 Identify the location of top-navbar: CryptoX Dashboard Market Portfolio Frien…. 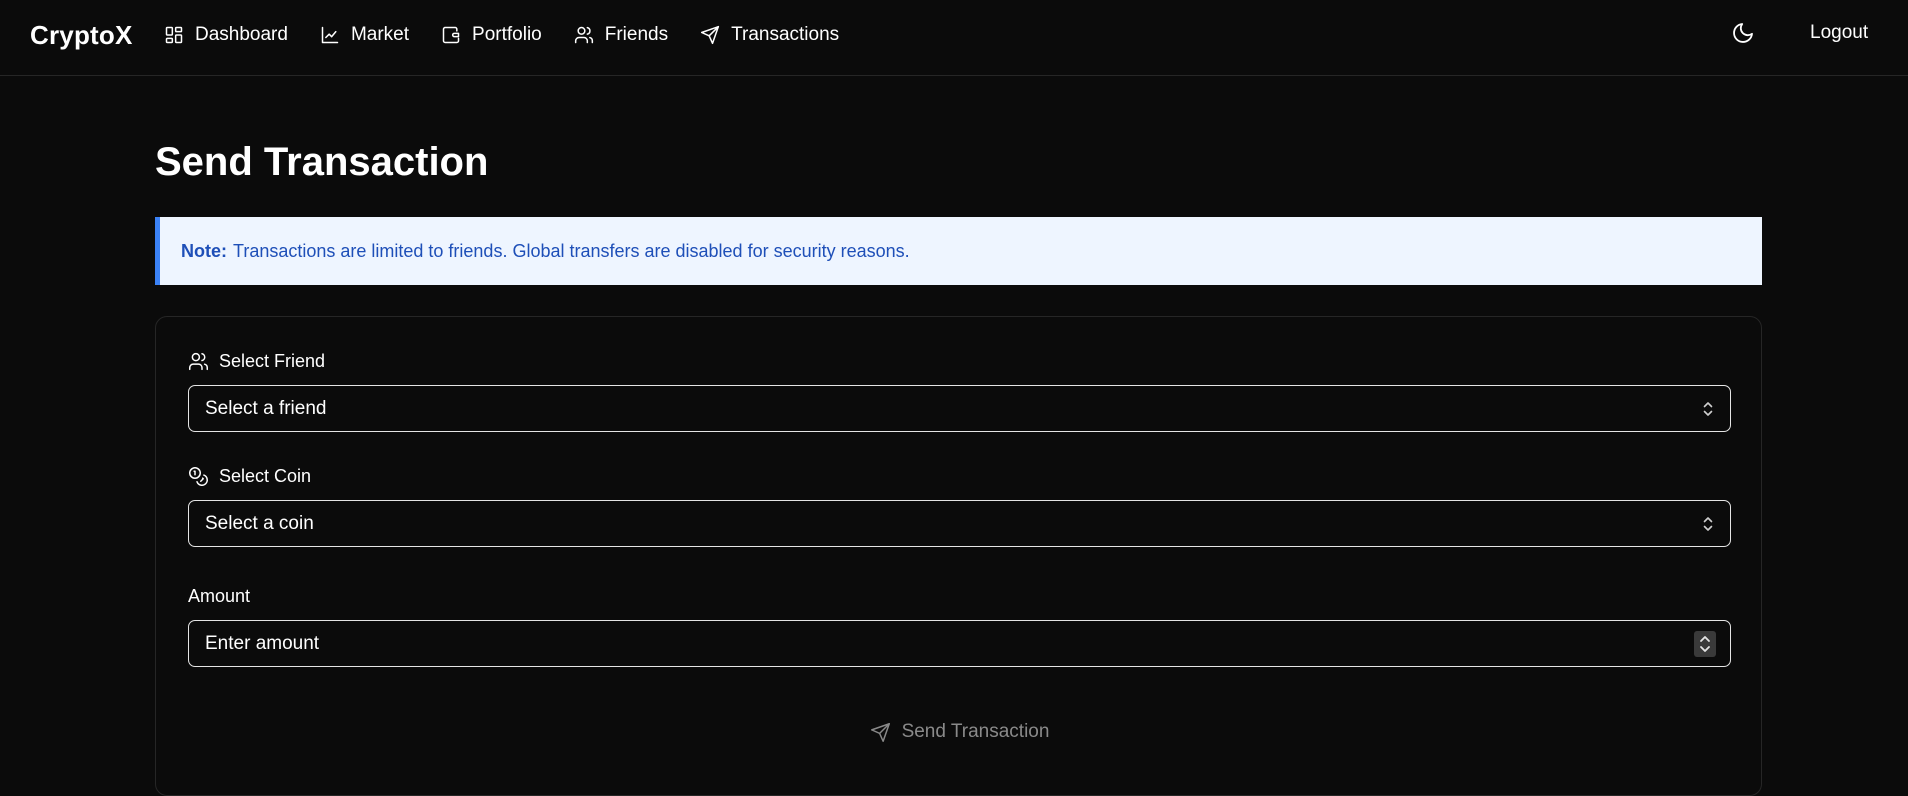
(954, 38).